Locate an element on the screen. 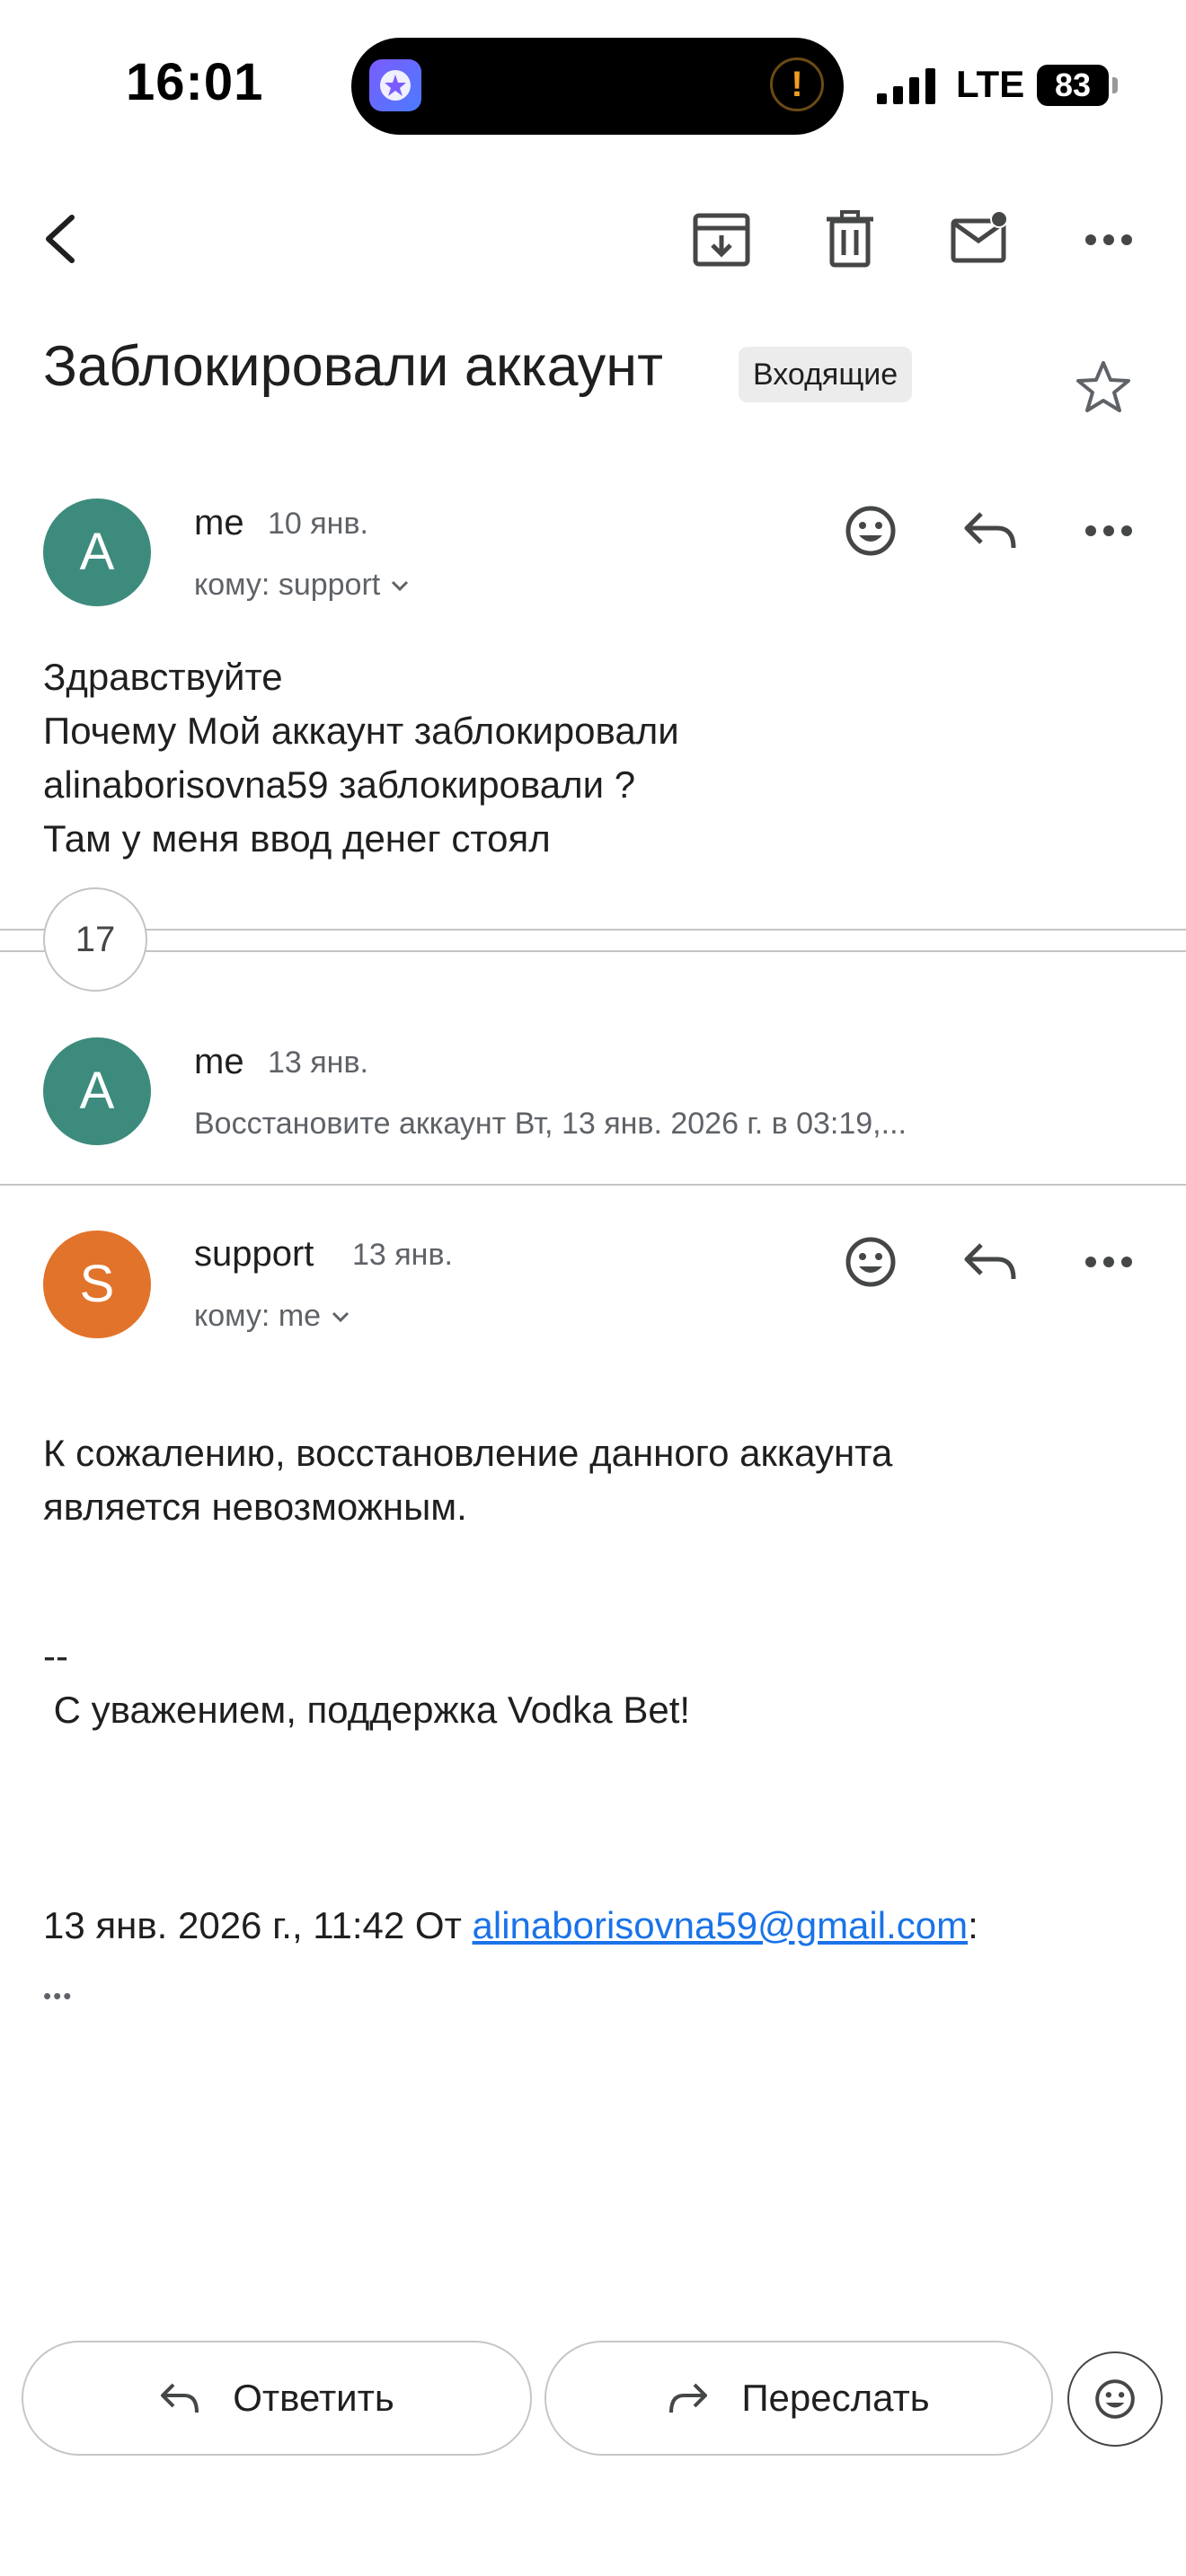  status-time: 16:01 is located at coordinates (195, 82).